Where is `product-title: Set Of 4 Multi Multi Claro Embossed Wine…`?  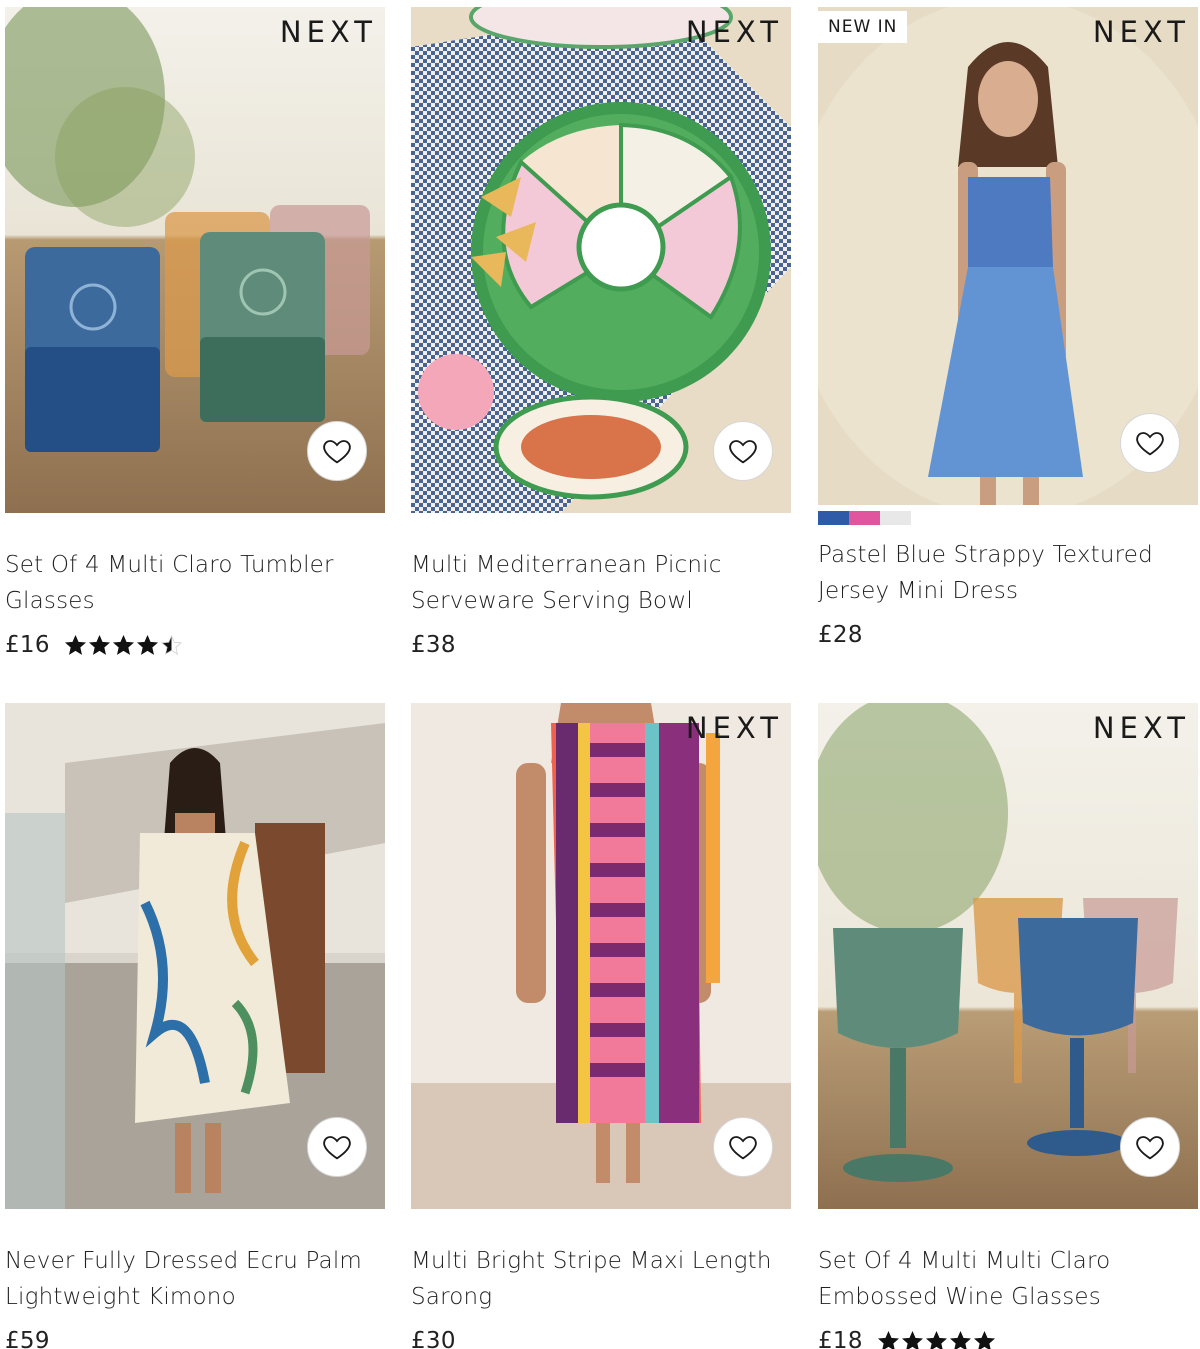
product-title: Set Of 4 Multi Multi Claro Embossed Wine… is located at coordinates (1008, 1279).